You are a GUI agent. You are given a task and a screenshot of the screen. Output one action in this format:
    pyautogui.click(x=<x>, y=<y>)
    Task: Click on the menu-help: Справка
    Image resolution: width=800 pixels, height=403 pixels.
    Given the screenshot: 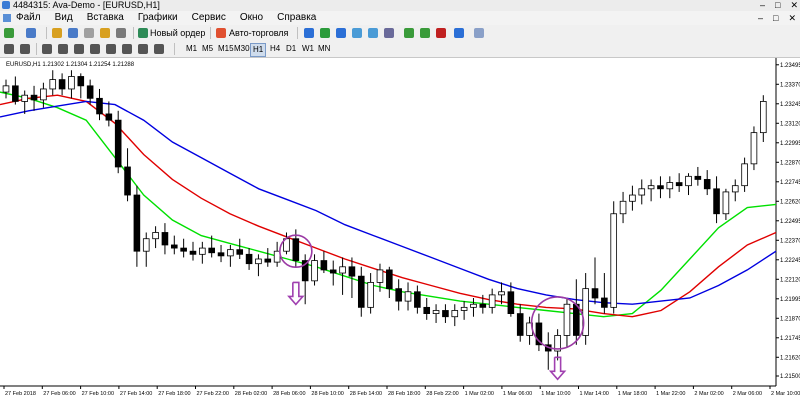 What is the action you would take?
    pyautogui.click(x=296, y=18)
    